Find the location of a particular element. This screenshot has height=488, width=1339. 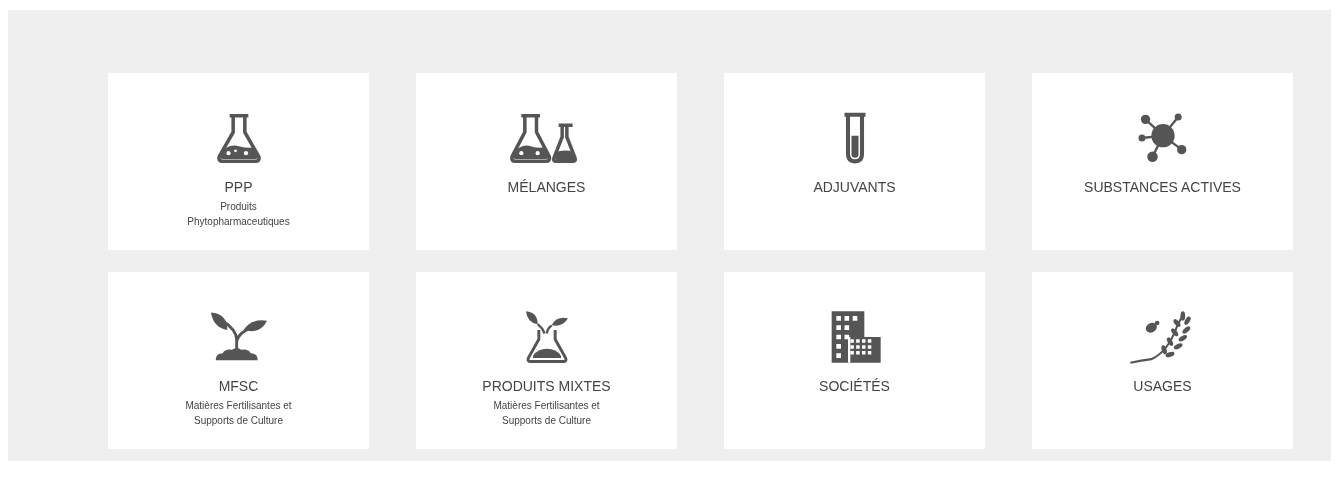

card-title: MFSC is located at coordinates (238, 386).